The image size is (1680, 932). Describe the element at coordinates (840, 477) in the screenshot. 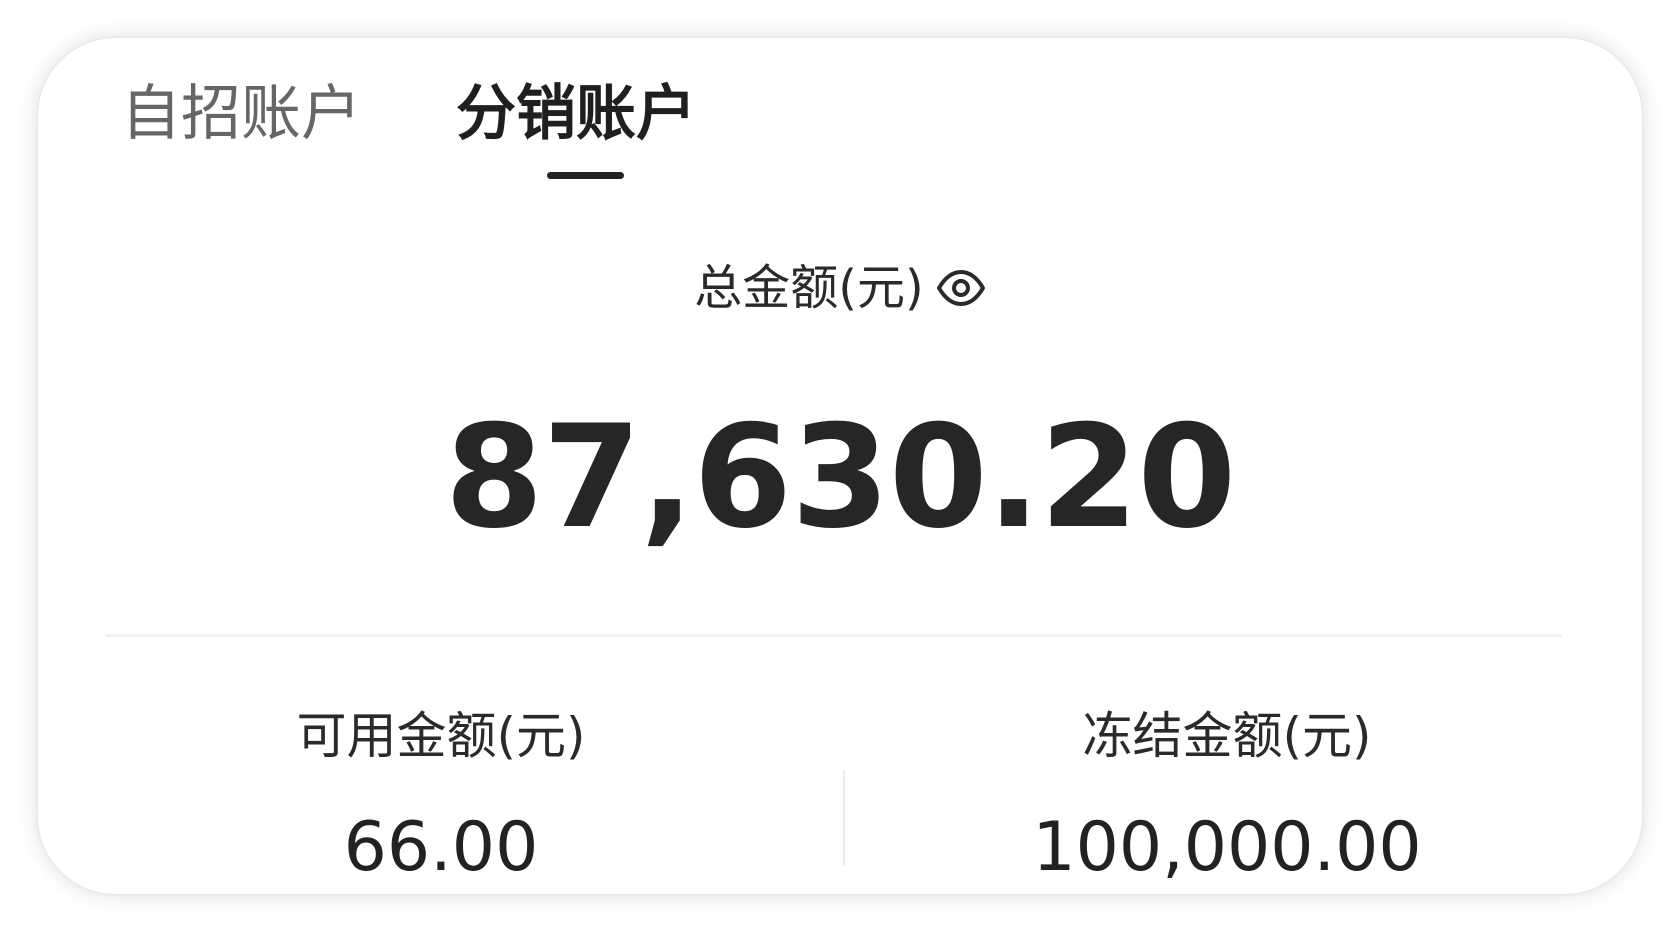

I see `total-amount-value: 87,630.20` at that location.